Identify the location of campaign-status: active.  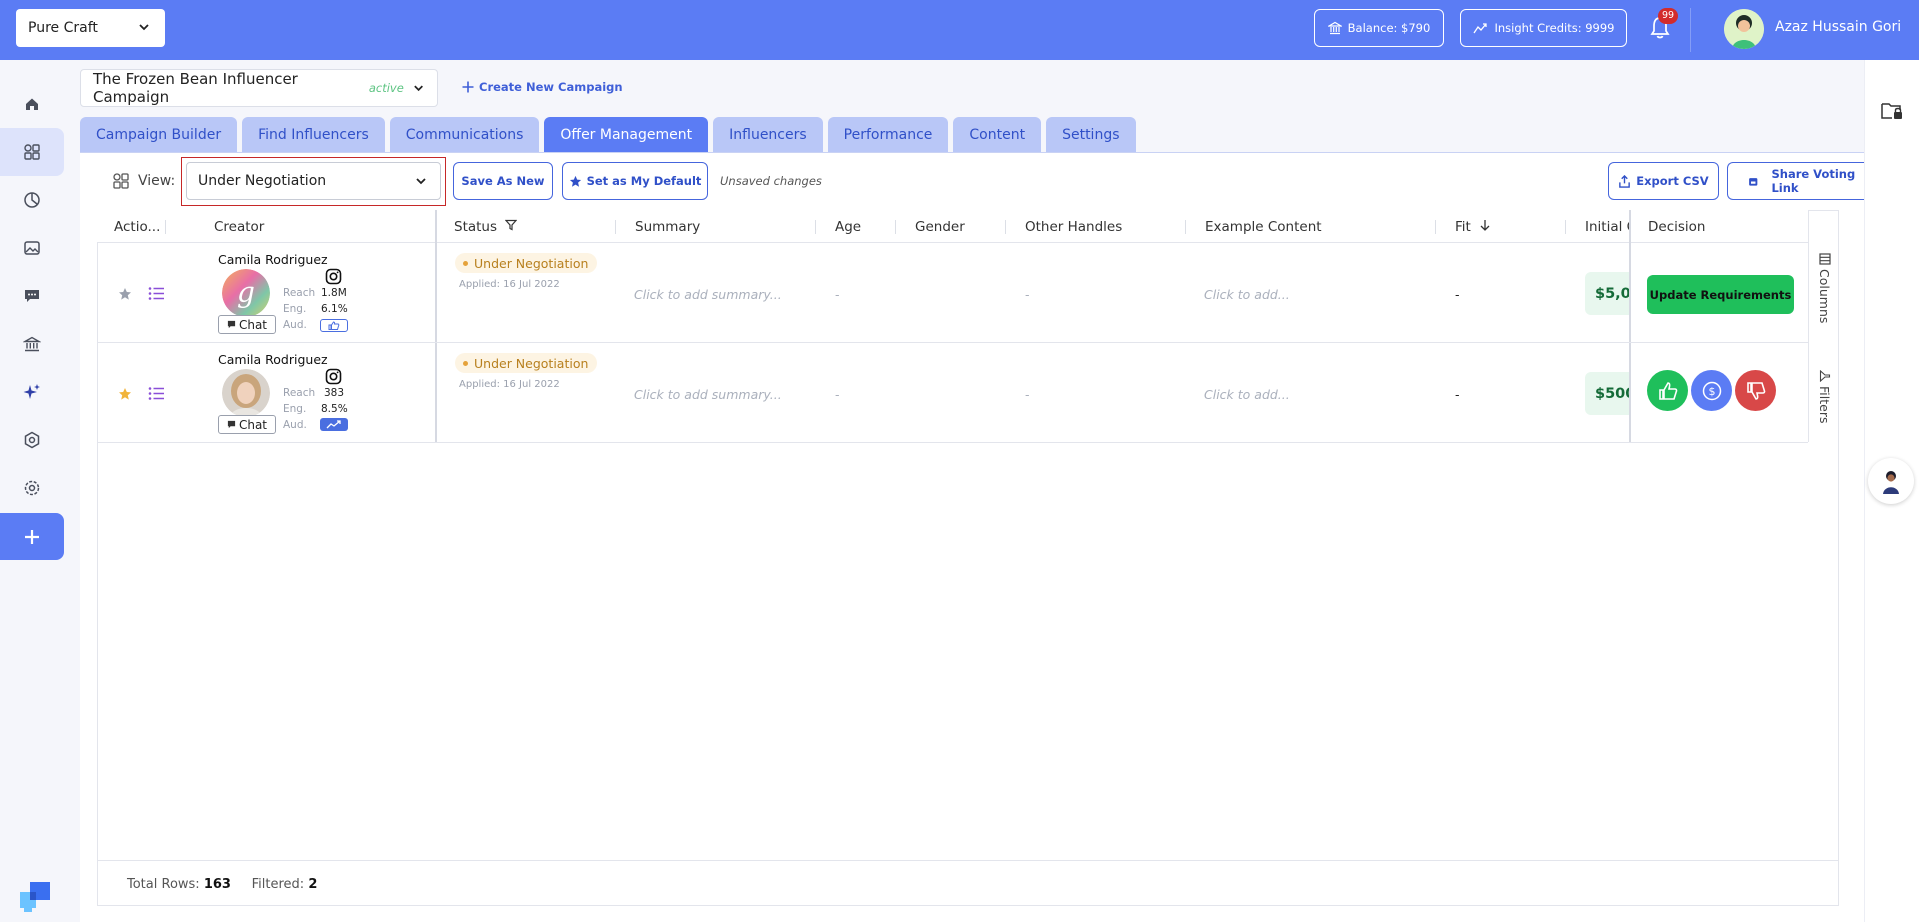
(386, 88).